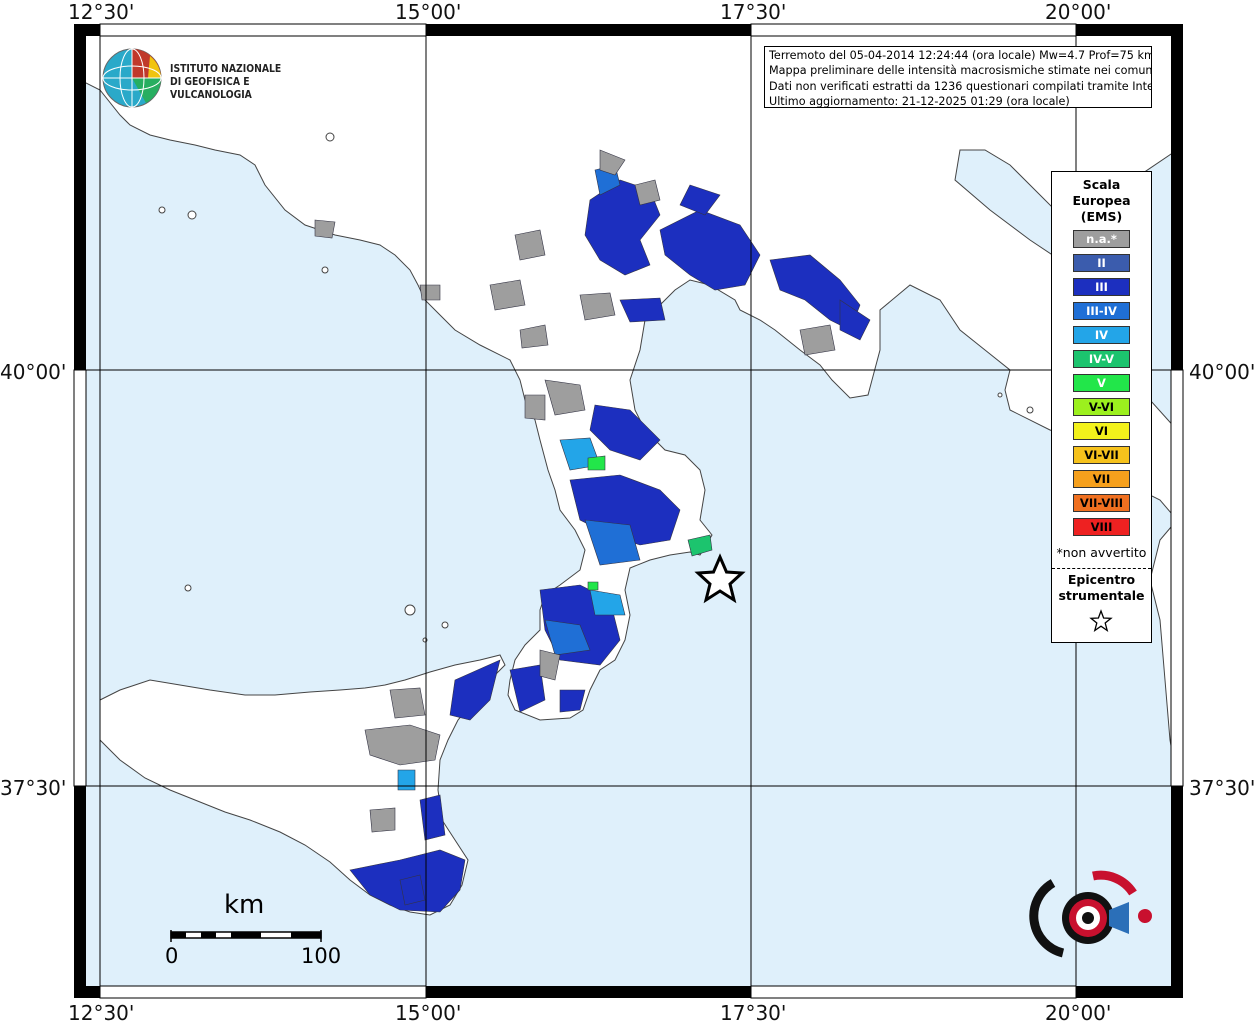 The image size is (1254, 1025). What do you see at coordinates (1101, 383) in the screenshot?
I see `legend-swatch-v: V` at bounding box center [1101, 383].